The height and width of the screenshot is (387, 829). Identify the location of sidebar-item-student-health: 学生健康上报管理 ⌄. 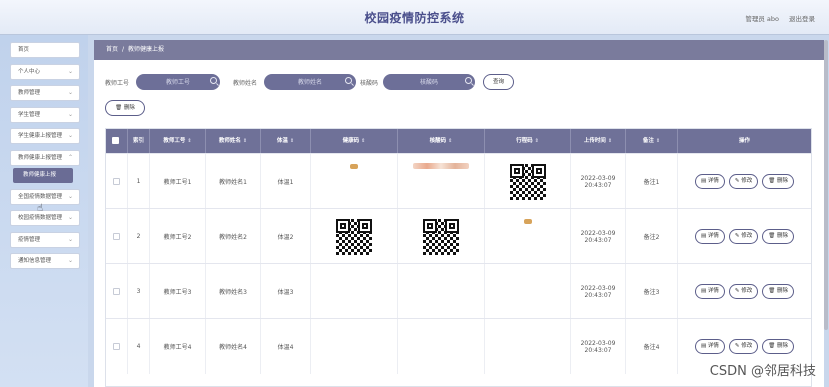
(45, 136).